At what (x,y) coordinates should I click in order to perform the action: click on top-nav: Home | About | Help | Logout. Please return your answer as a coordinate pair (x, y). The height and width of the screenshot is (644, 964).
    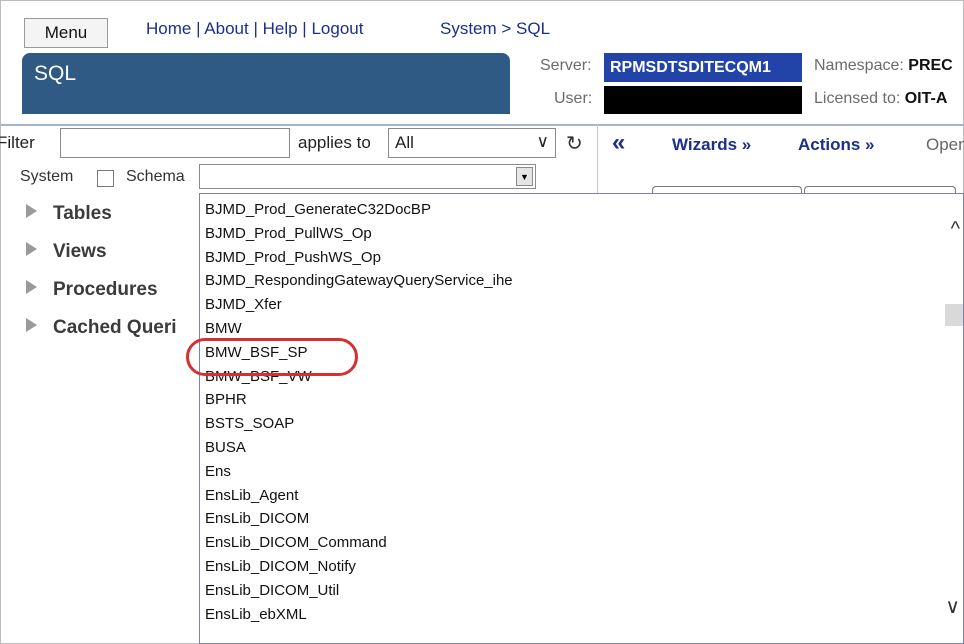
    Looking at the image, I should click on (255, 28).